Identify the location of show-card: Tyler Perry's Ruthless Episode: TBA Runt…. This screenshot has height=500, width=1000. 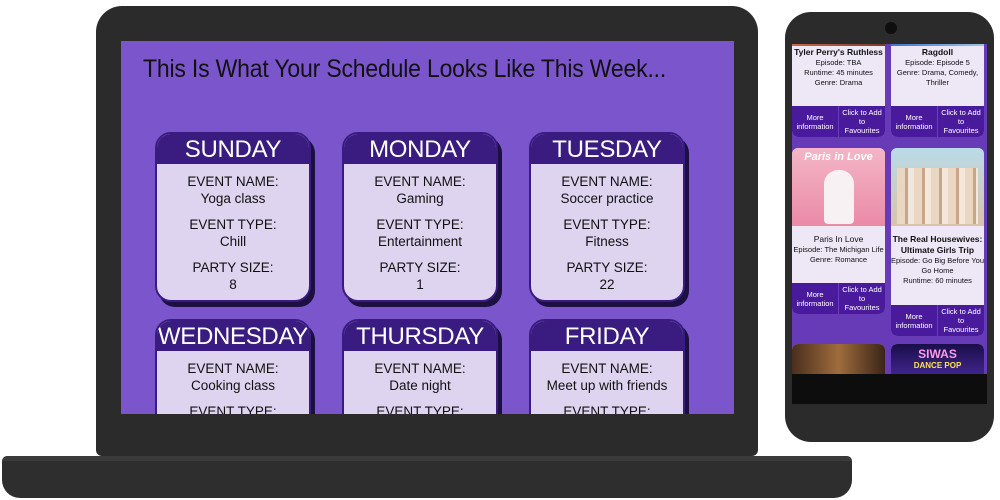
(838, 90).